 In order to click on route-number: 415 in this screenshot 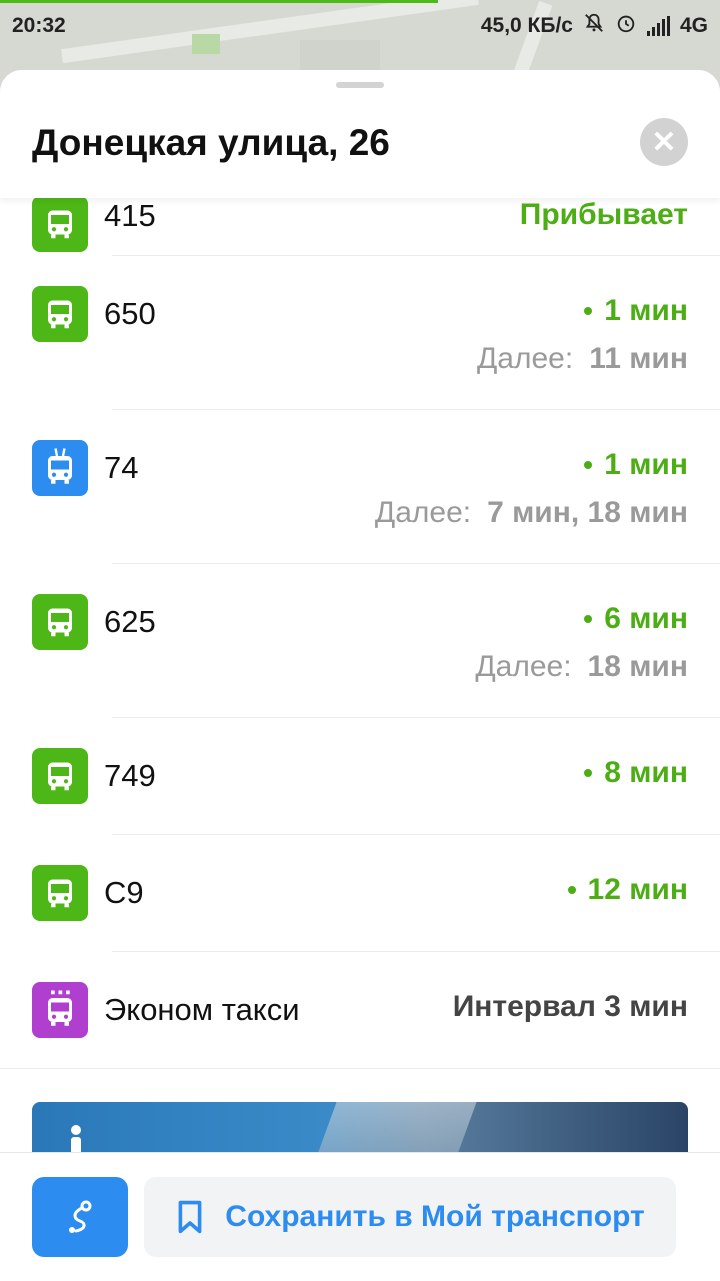, I will do `click(130, 215)`.